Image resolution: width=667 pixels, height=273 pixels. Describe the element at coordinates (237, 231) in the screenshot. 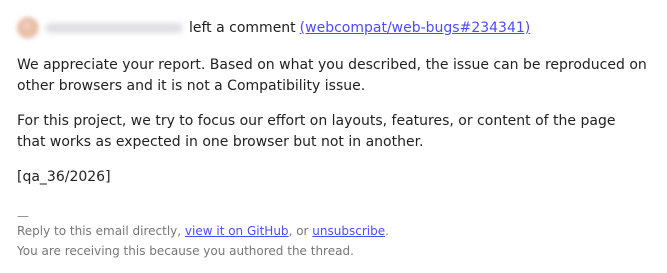

I see `view-on-github-link: view it on GitHub` at that location.